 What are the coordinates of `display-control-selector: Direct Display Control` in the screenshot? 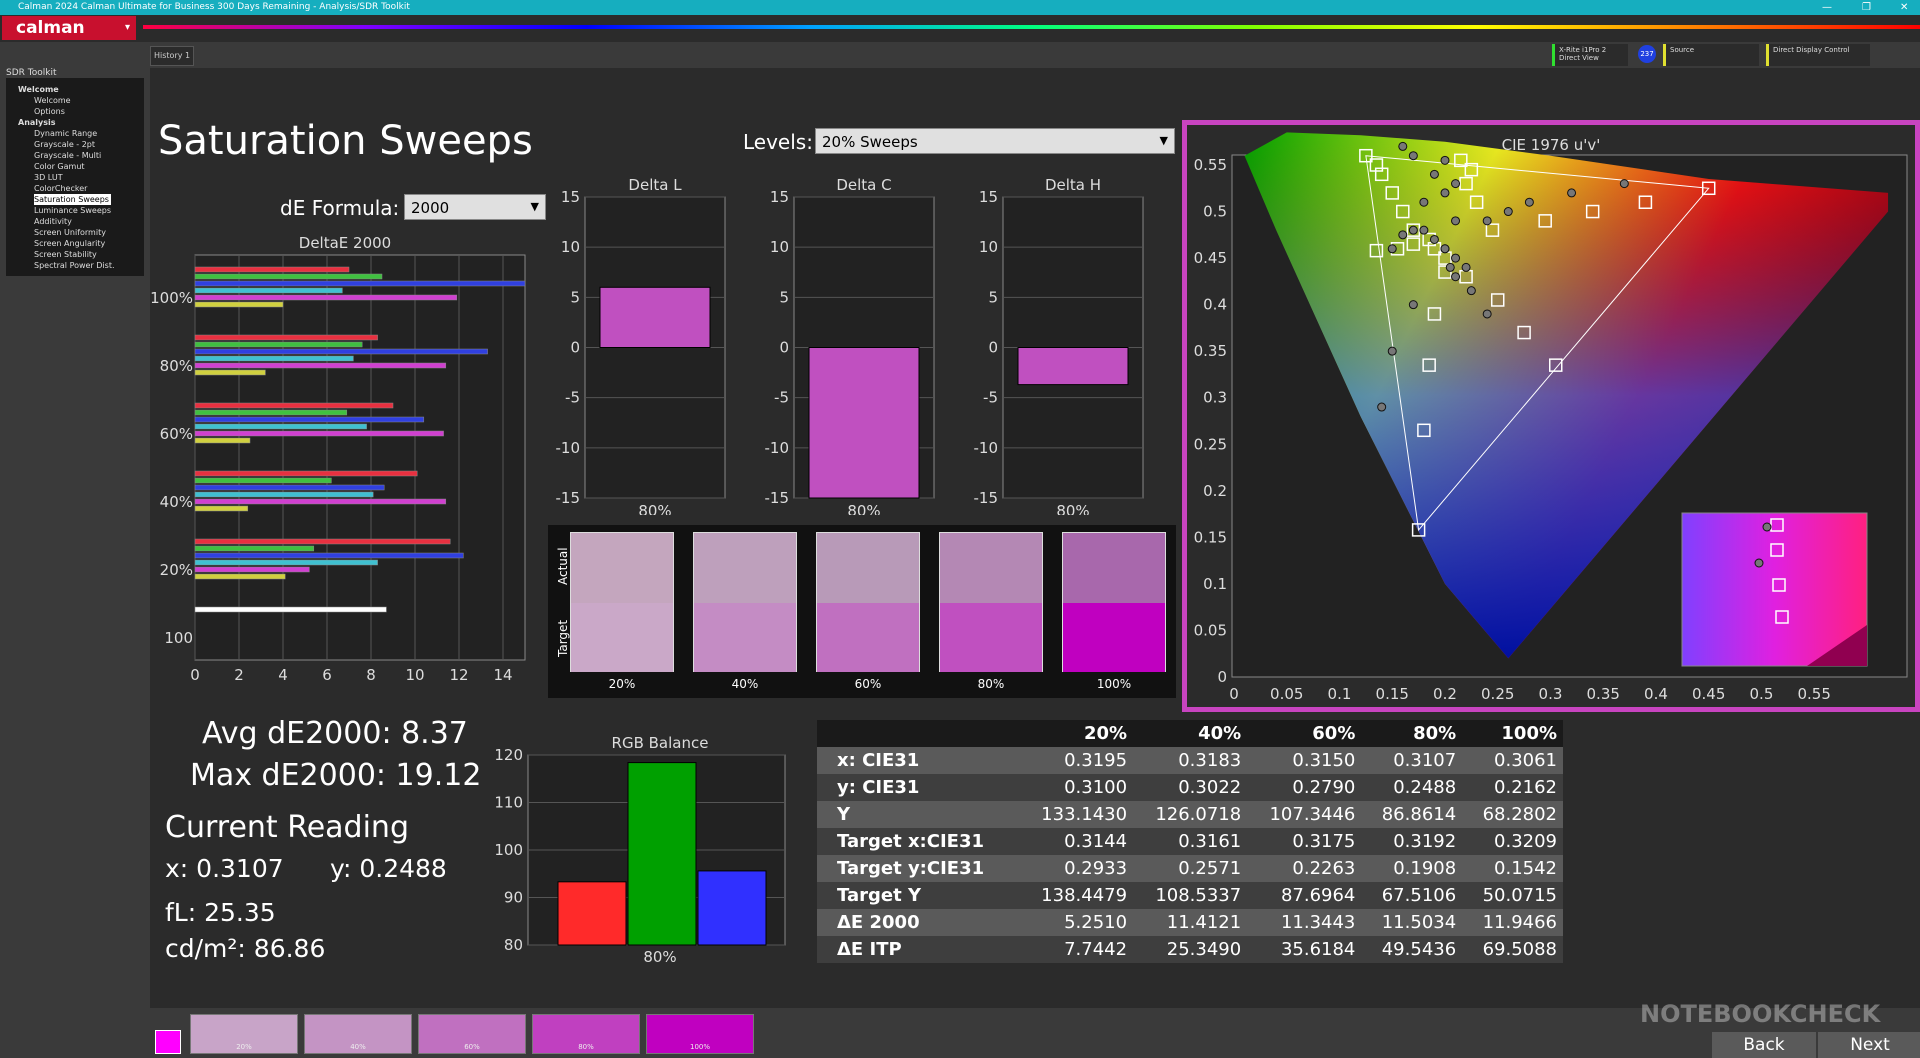 It's located at (1818, 55).